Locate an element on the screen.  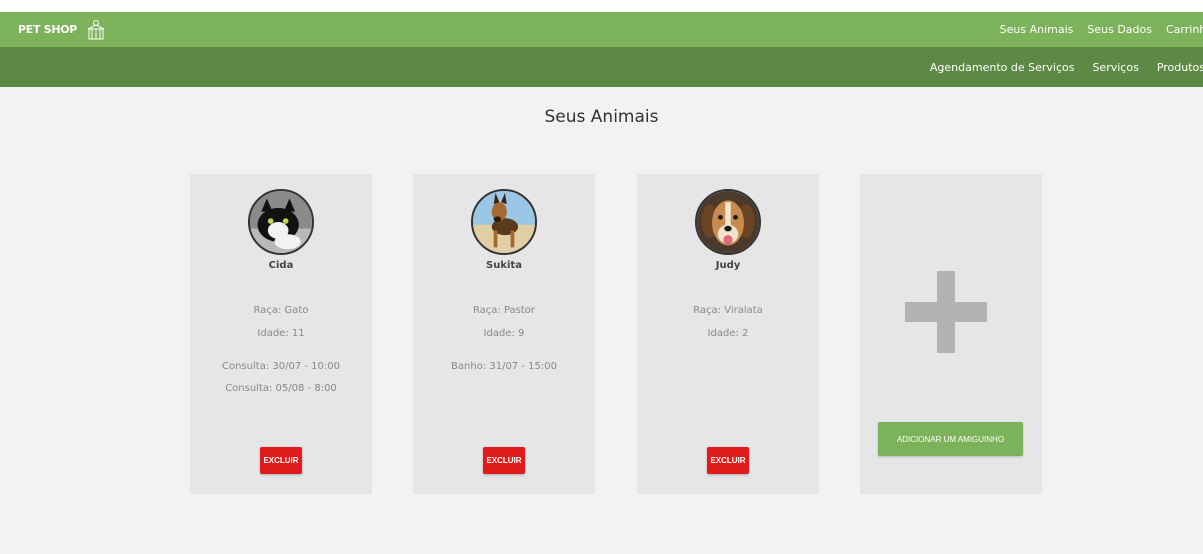
add-pet-card: ADICIONAR UM AMIGUINHO is located at coordinates (951, 334).